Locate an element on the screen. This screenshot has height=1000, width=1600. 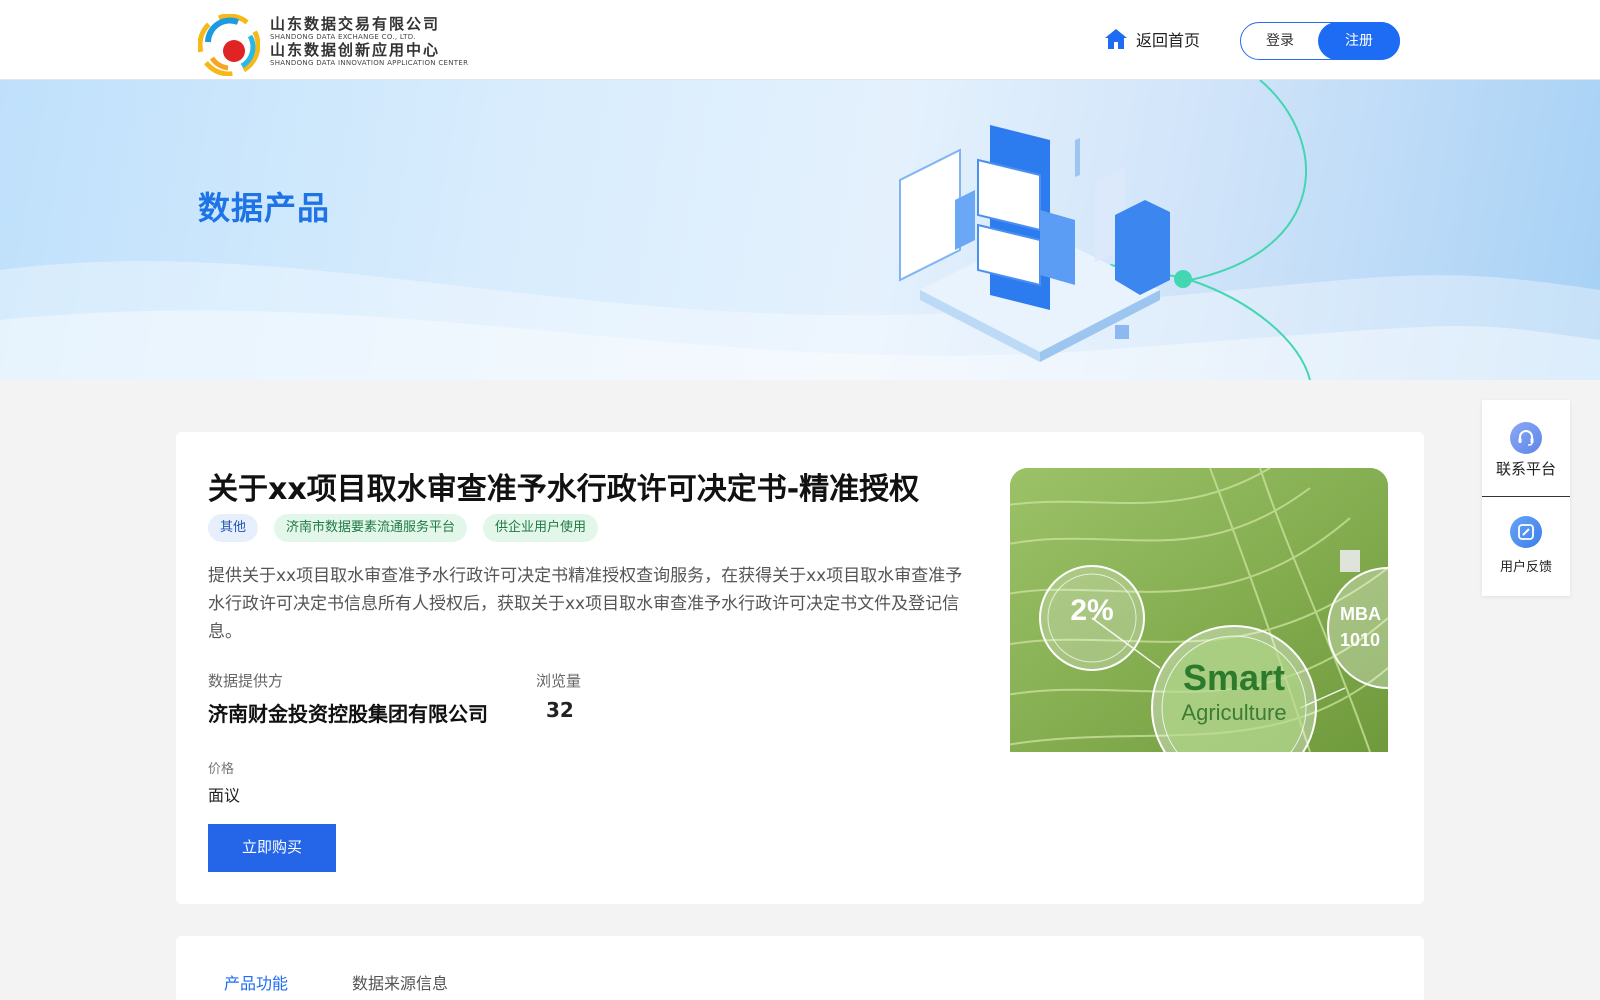
page-title: 数据产品 is located at coordinates (264, 208).